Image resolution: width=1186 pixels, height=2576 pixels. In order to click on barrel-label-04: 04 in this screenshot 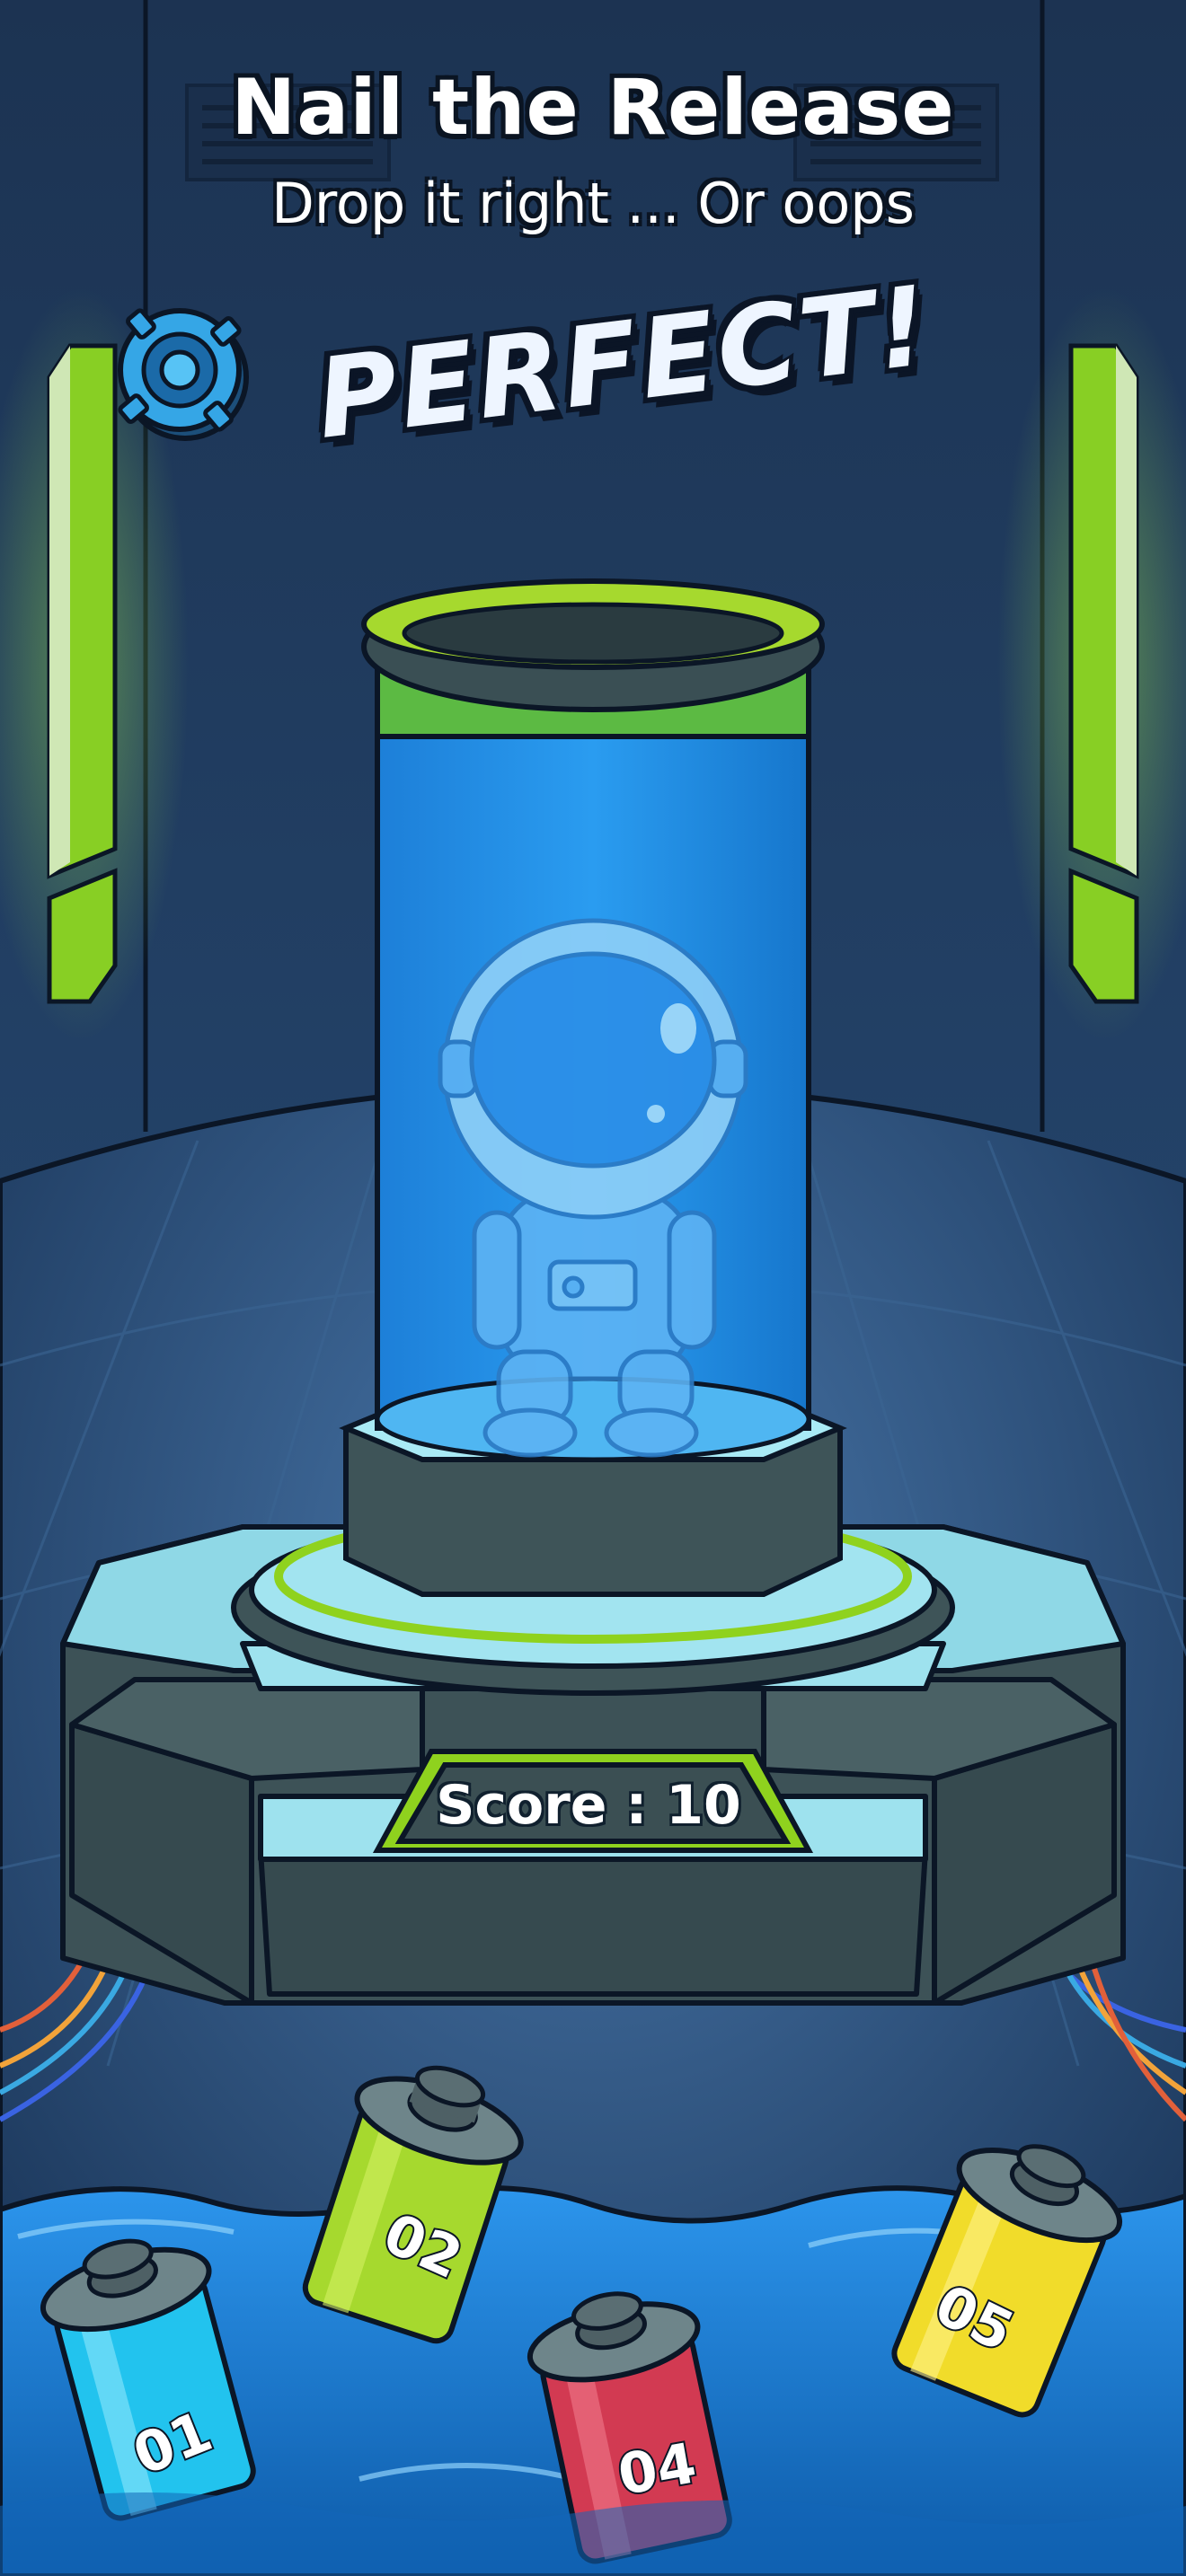, I will do `click(657, 2469)`.